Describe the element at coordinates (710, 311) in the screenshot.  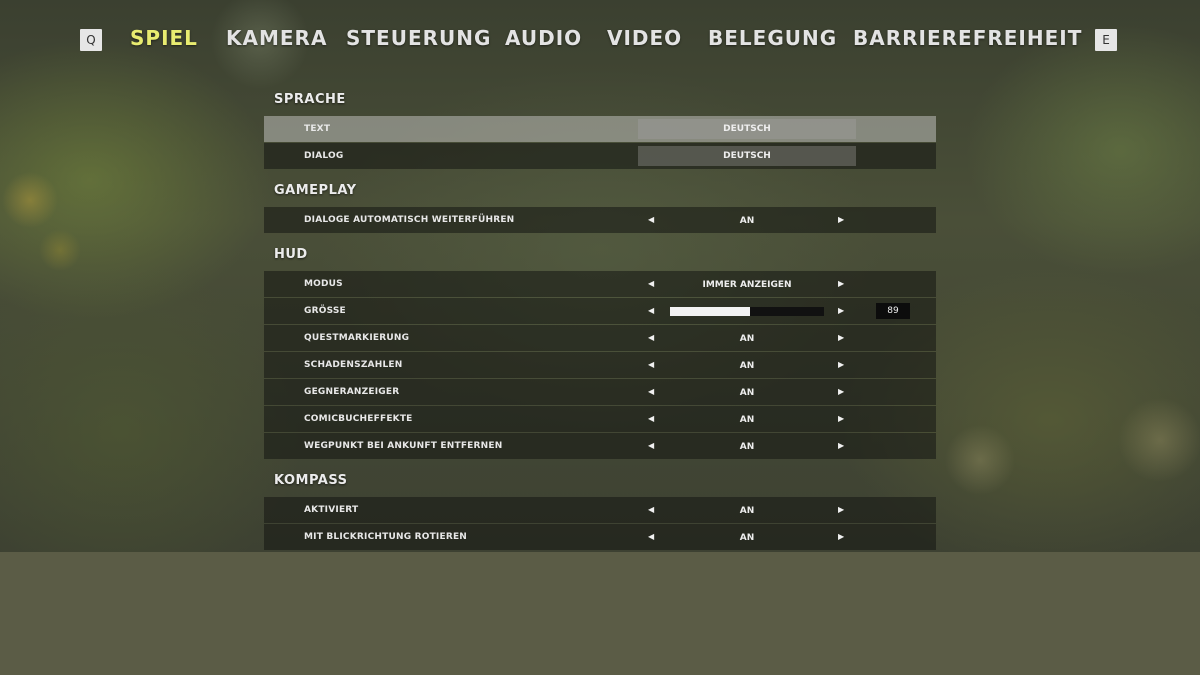
I see `slider-fill` at that location.